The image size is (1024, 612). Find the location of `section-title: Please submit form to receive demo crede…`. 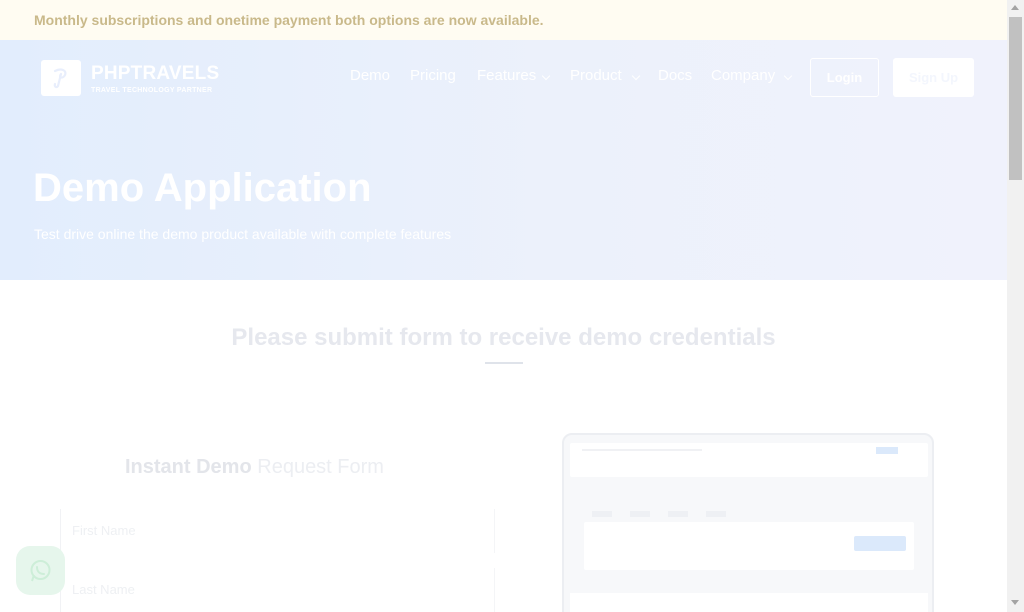

section-title: Please submit form to receive demo crede… is located at coordinates (503, 337).